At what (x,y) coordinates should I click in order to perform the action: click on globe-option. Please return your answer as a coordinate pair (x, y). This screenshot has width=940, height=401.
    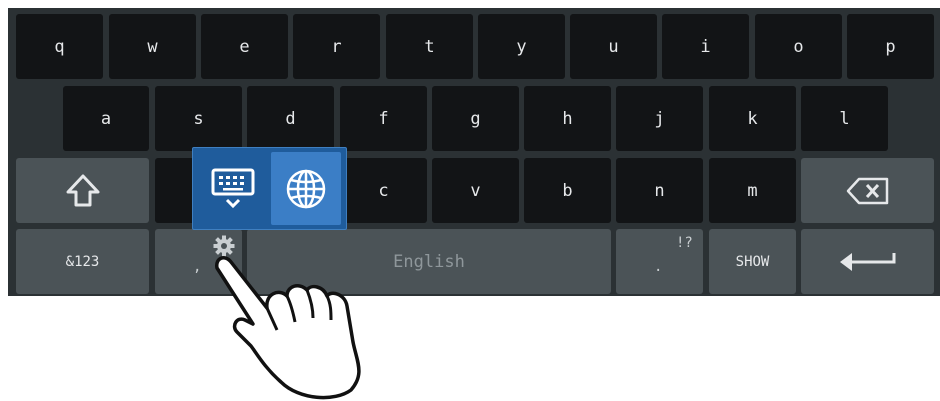
    Looking at the image, I should click on (306, 188).